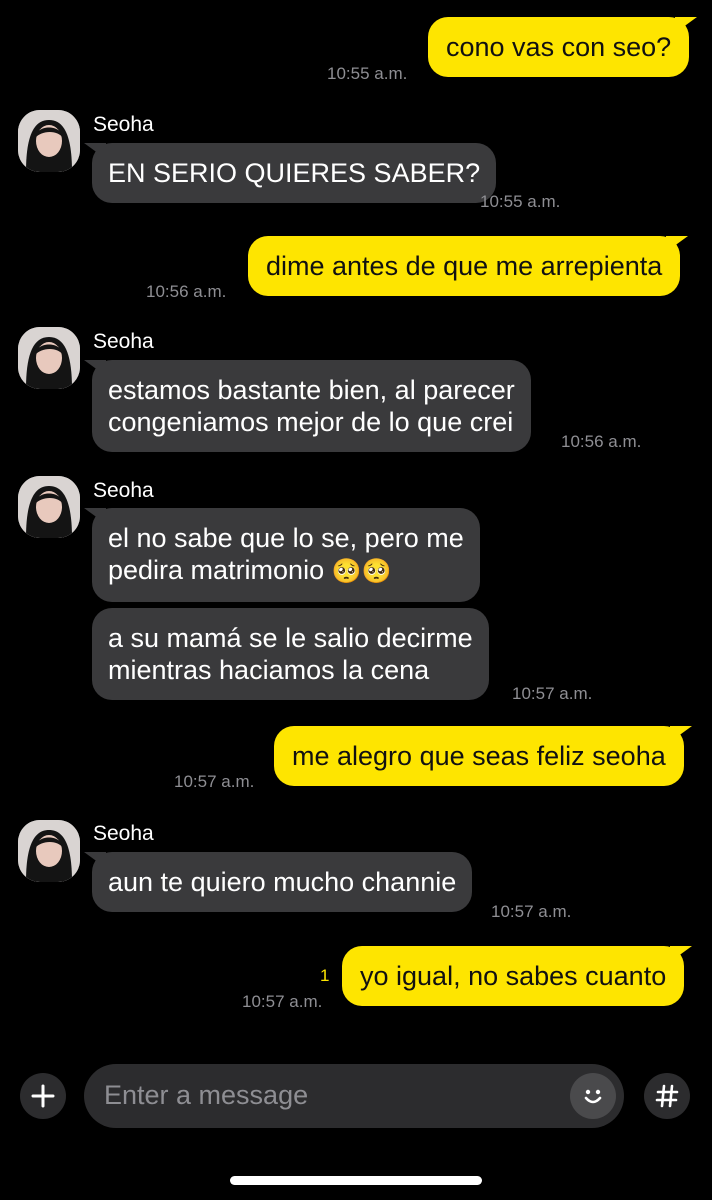 This screenshot has width=712, height=1200. What do you see at coordinates (559, 47) in the screenshot?
I see `message-text: cono vas con seo?` at bounding box center [559, 47].